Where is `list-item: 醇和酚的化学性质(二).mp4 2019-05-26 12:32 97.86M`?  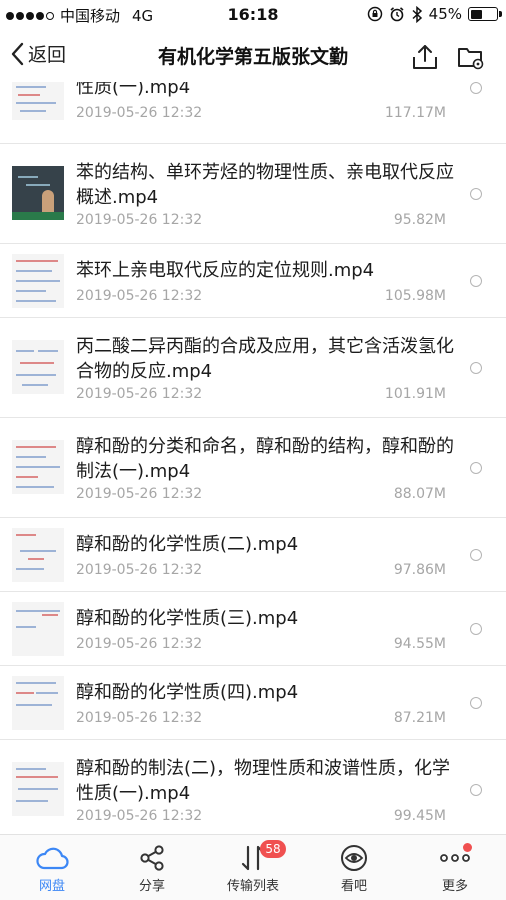
list-item: 醇和酚的化学性质(二).mp4 2019-05-26 12:32 97.86M is located at coordinates (253, 555).